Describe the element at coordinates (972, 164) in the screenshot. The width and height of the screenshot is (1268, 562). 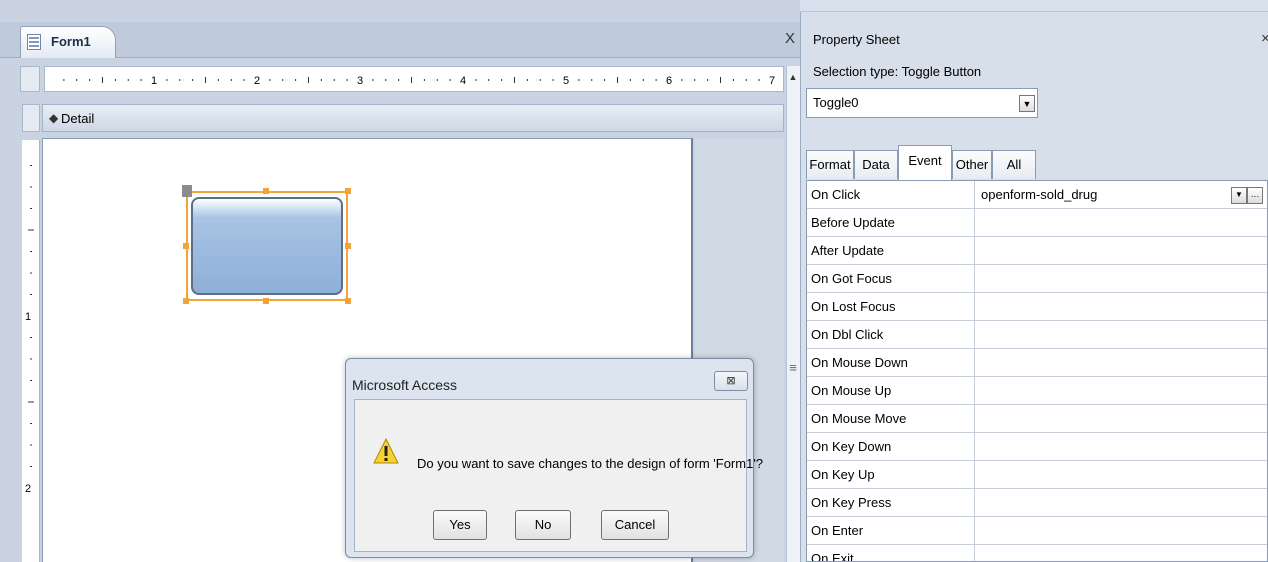
I see `tab-other: Other` at that location.